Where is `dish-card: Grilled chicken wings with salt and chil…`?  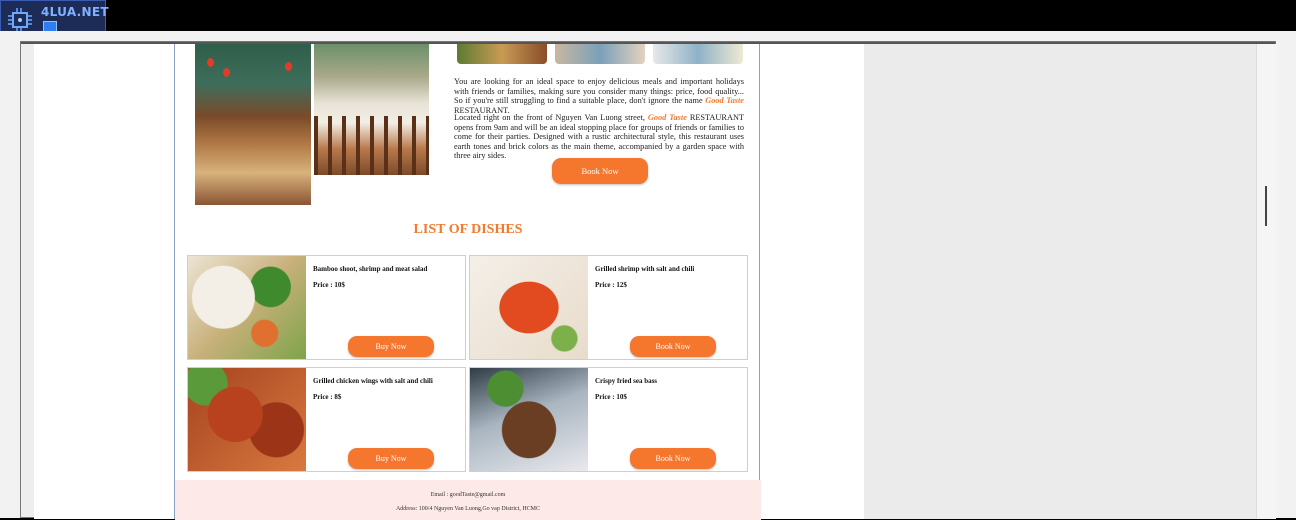 dish-card: Grilled chicken wings with salt and chil… is located at coordinates (326, 419).